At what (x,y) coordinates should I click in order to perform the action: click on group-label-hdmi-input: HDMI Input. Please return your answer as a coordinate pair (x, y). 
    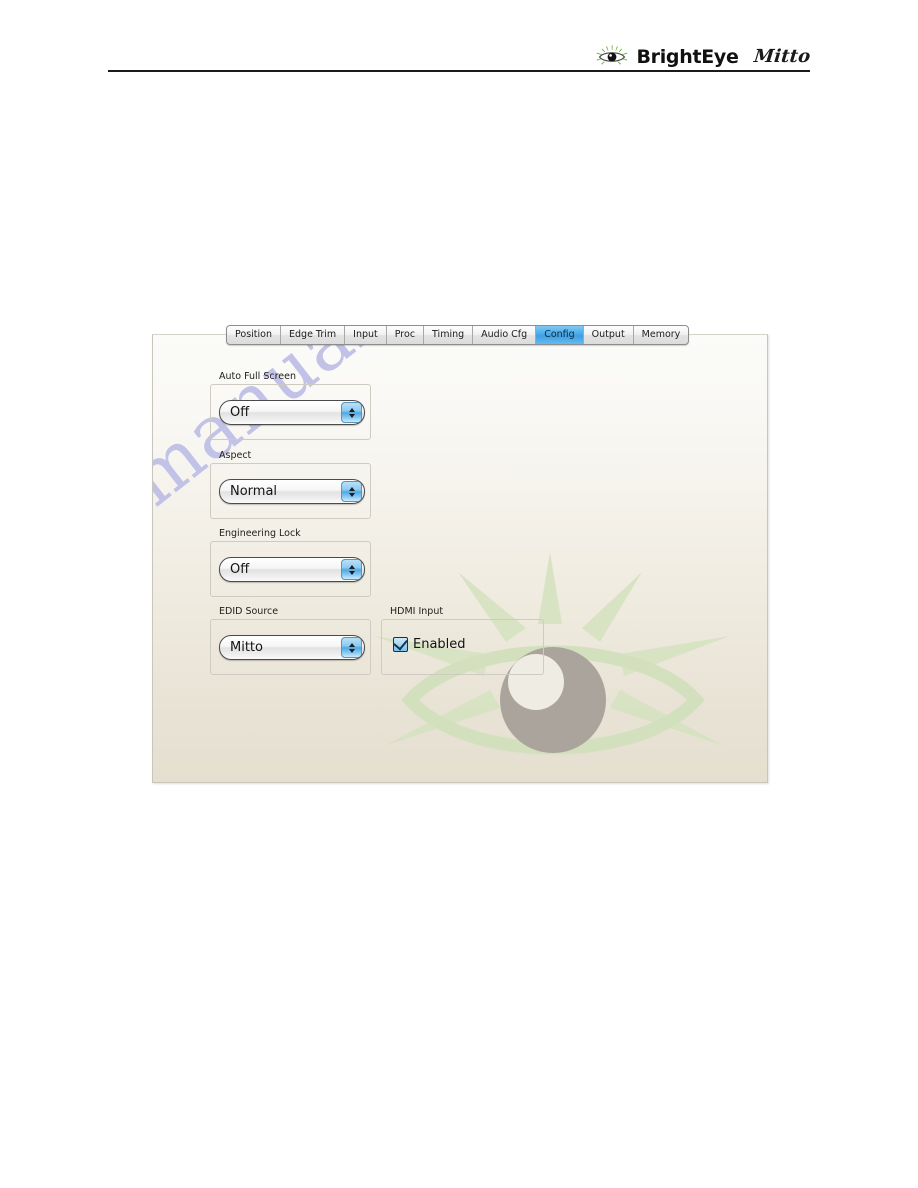
    Looking at the image, I should click on (417, 611).